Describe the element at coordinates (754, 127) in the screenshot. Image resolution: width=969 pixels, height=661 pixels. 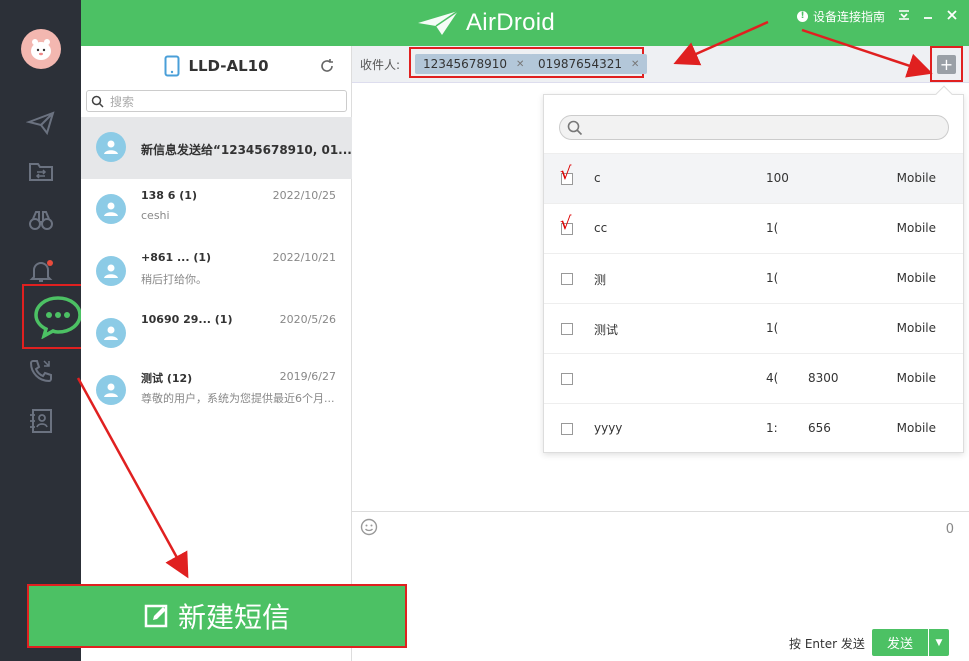
I see `contact-search-input` at that location.